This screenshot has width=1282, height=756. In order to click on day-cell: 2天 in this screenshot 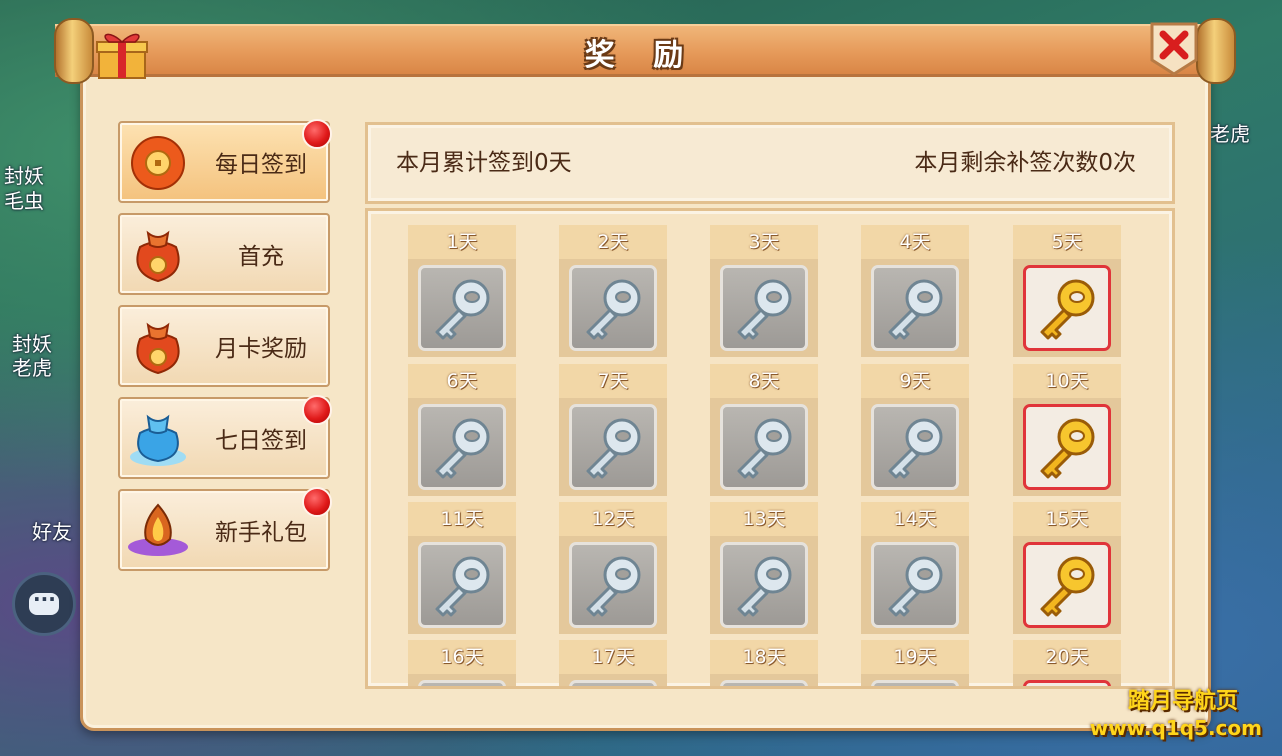, I will do `click(613, 291)`.